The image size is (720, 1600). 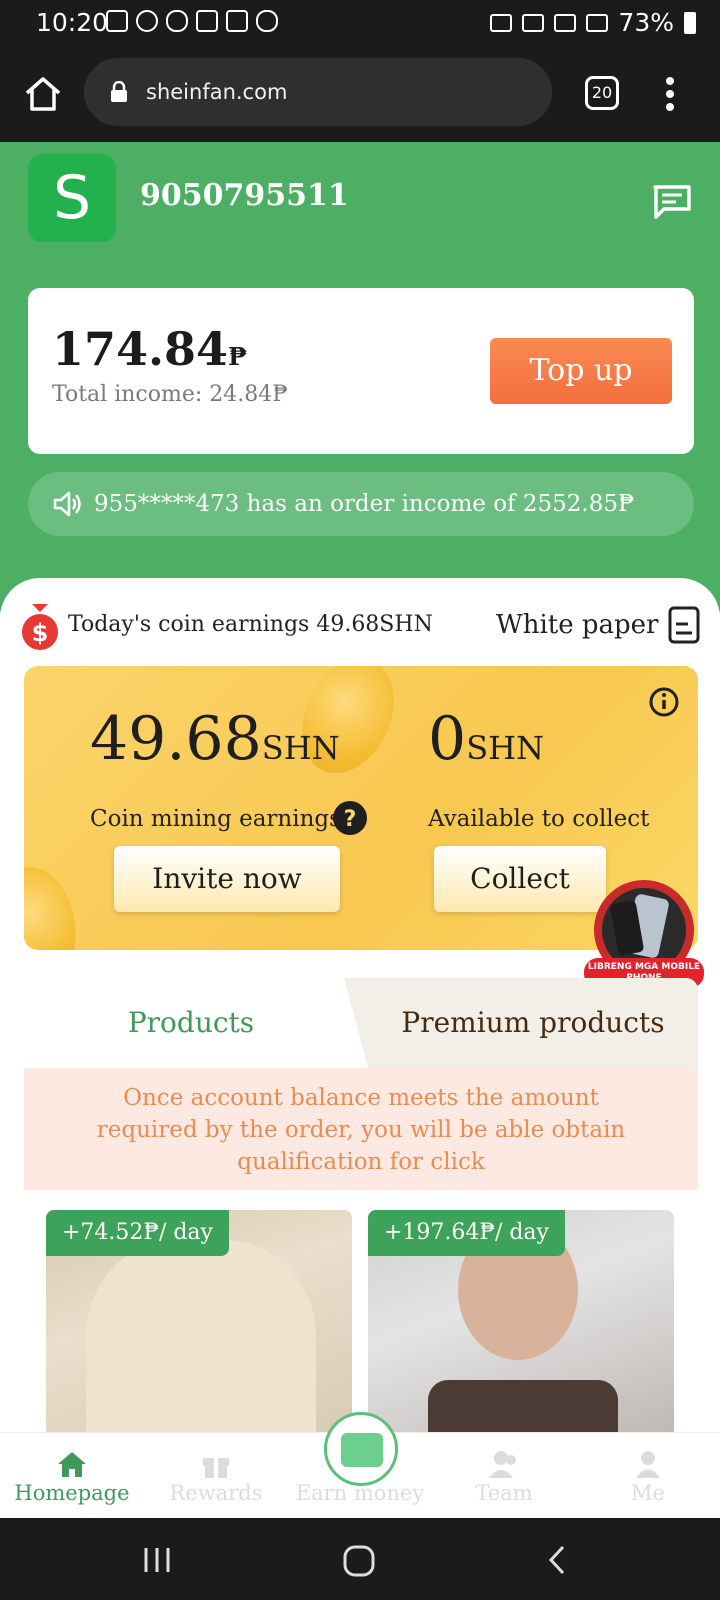 What do you see at coordinates (361, 1315) in the screenshot?
I see `product-grid: +74.52₱/ day +197.64₱/ day` at bounding box center [361, 1315].